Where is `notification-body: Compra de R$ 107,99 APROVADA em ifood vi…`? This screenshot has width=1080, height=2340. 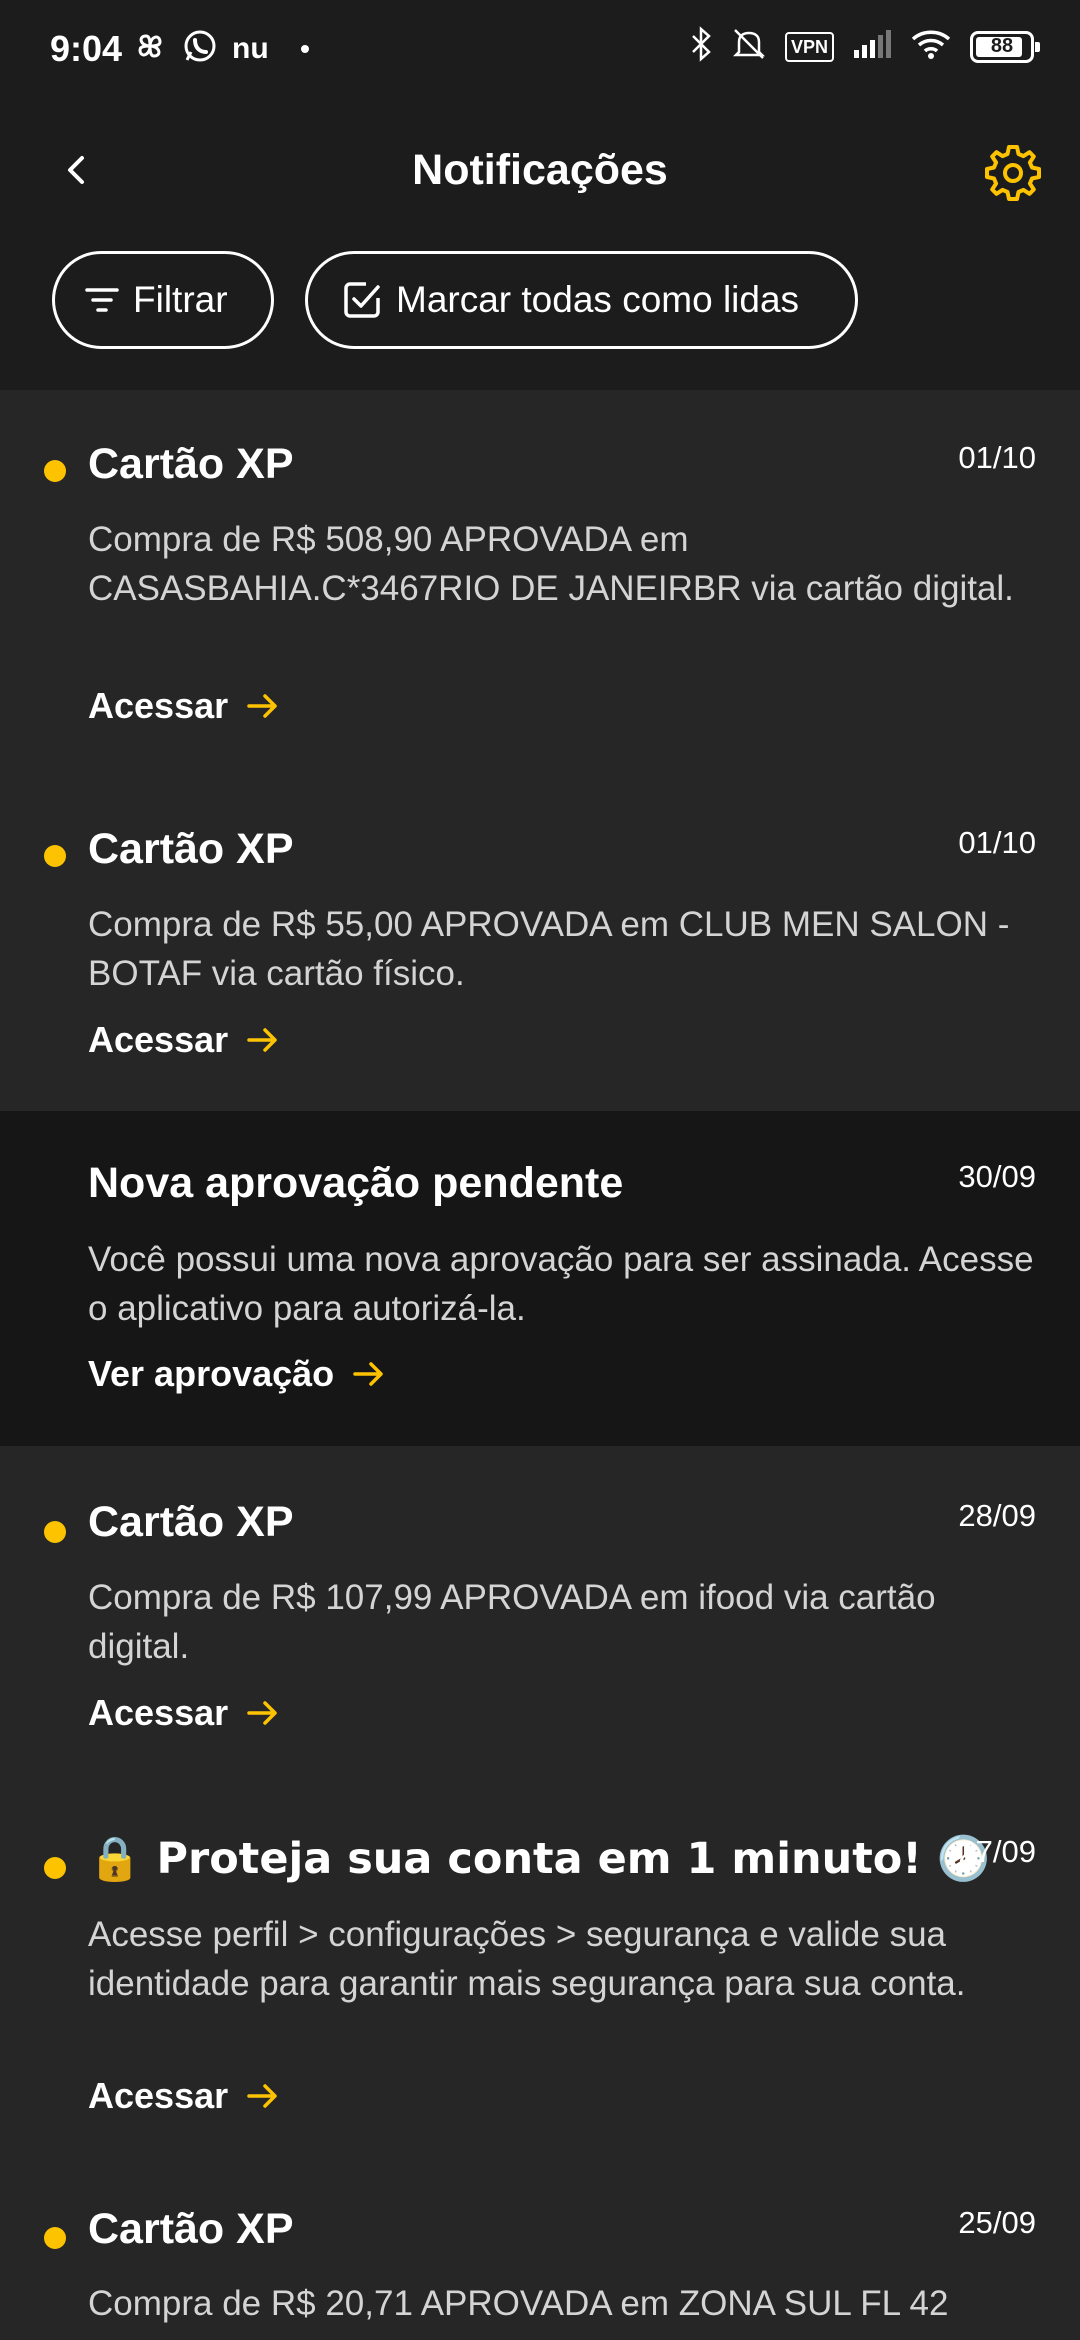
notification-body: Compra de R$ 107,99 APROVADA em ifood vi… is located at coordinates (512, 1622).